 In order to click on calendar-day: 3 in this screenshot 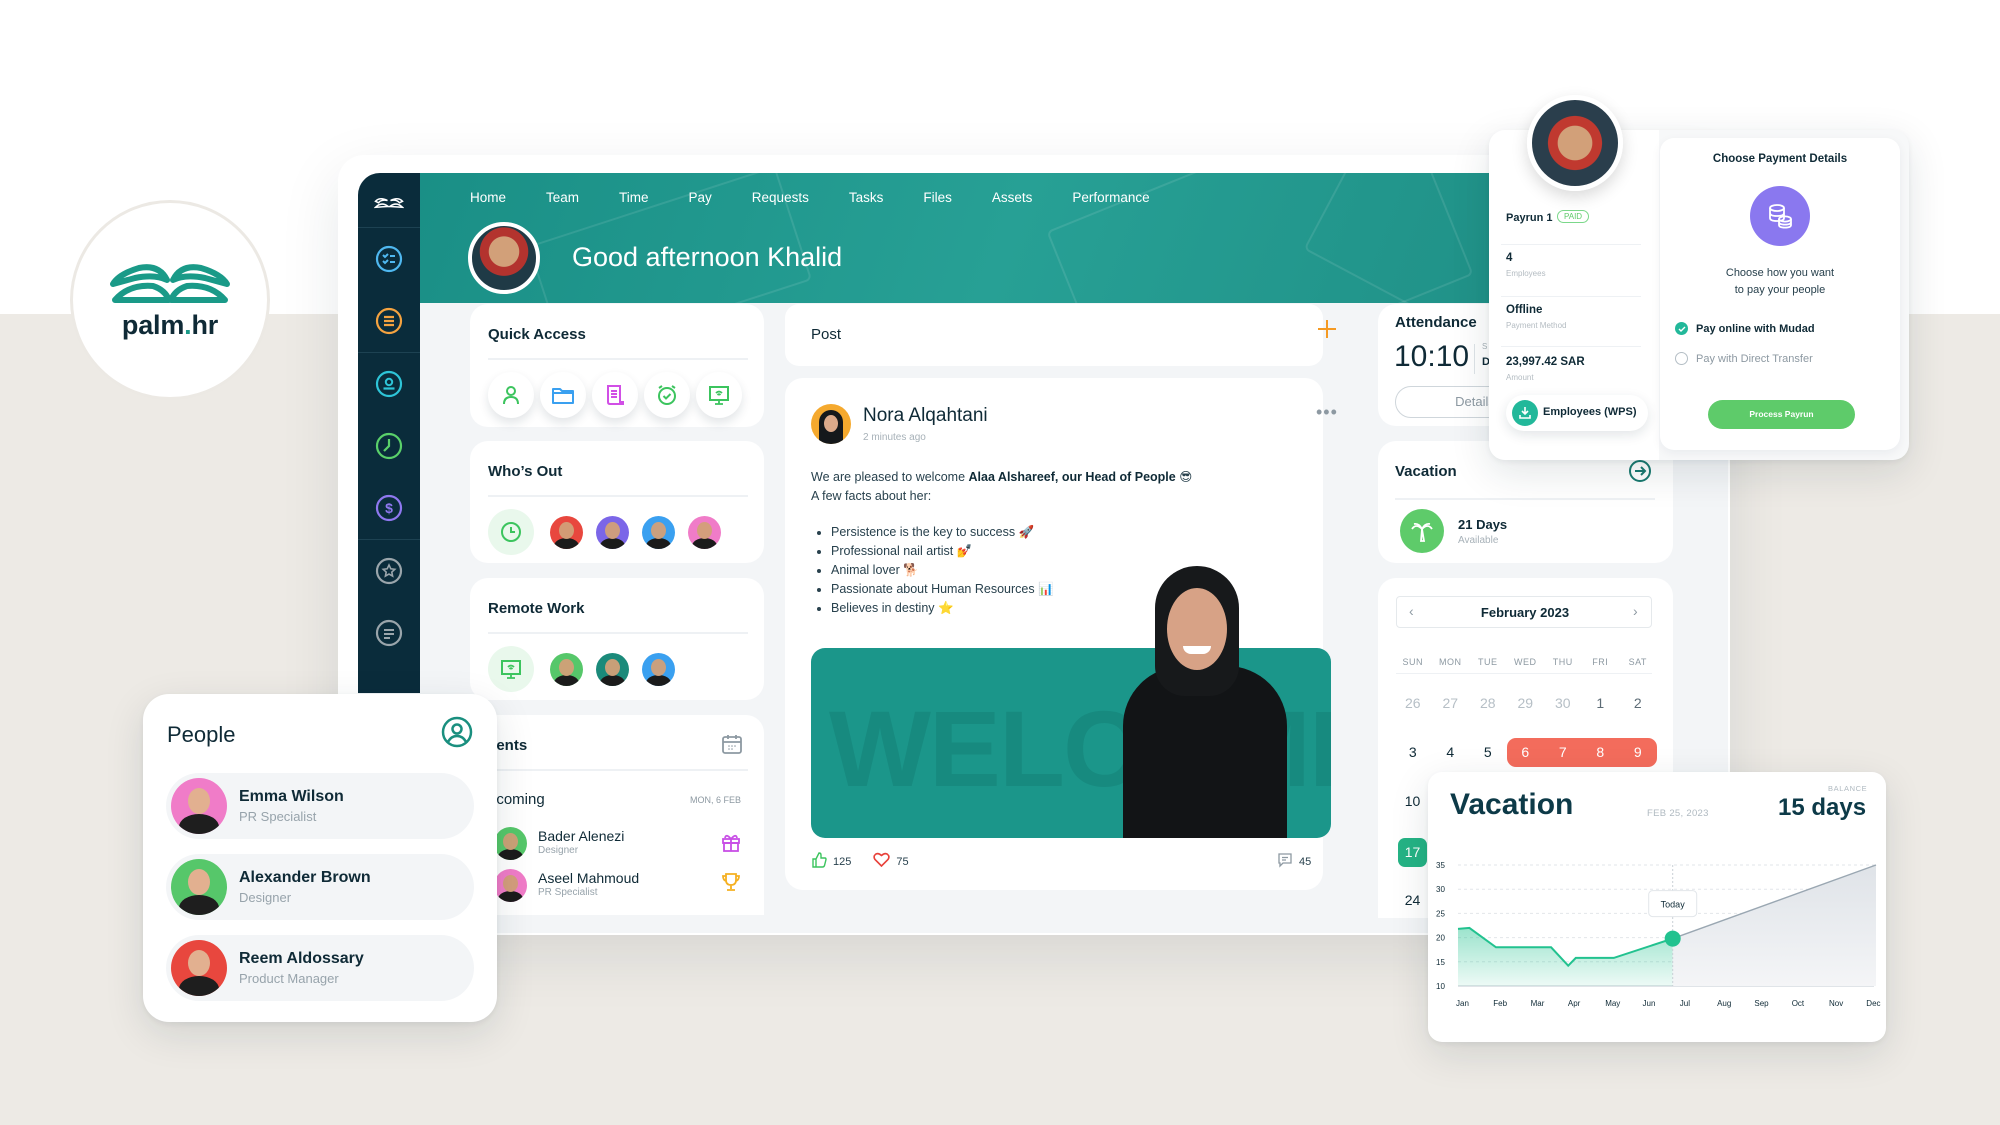, I will do `click(1413, 752)`.